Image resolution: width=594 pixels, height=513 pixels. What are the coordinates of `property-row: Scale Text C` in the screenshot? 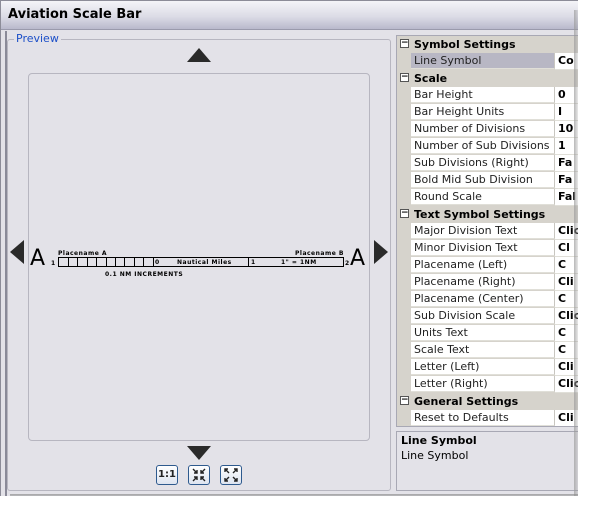 It's located at (488, 350).